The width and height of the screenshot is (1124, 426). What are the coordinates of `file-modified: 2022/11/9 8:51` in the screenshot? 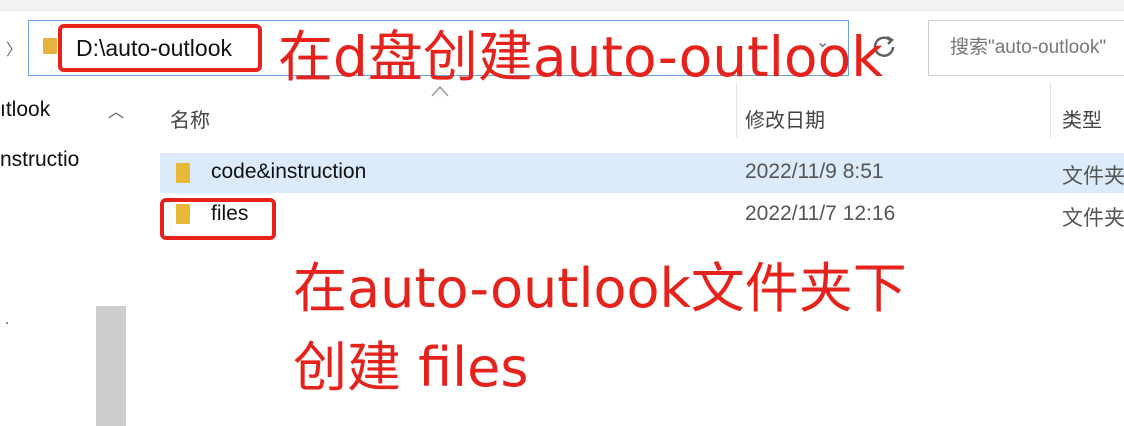 It's located at (814, 171).